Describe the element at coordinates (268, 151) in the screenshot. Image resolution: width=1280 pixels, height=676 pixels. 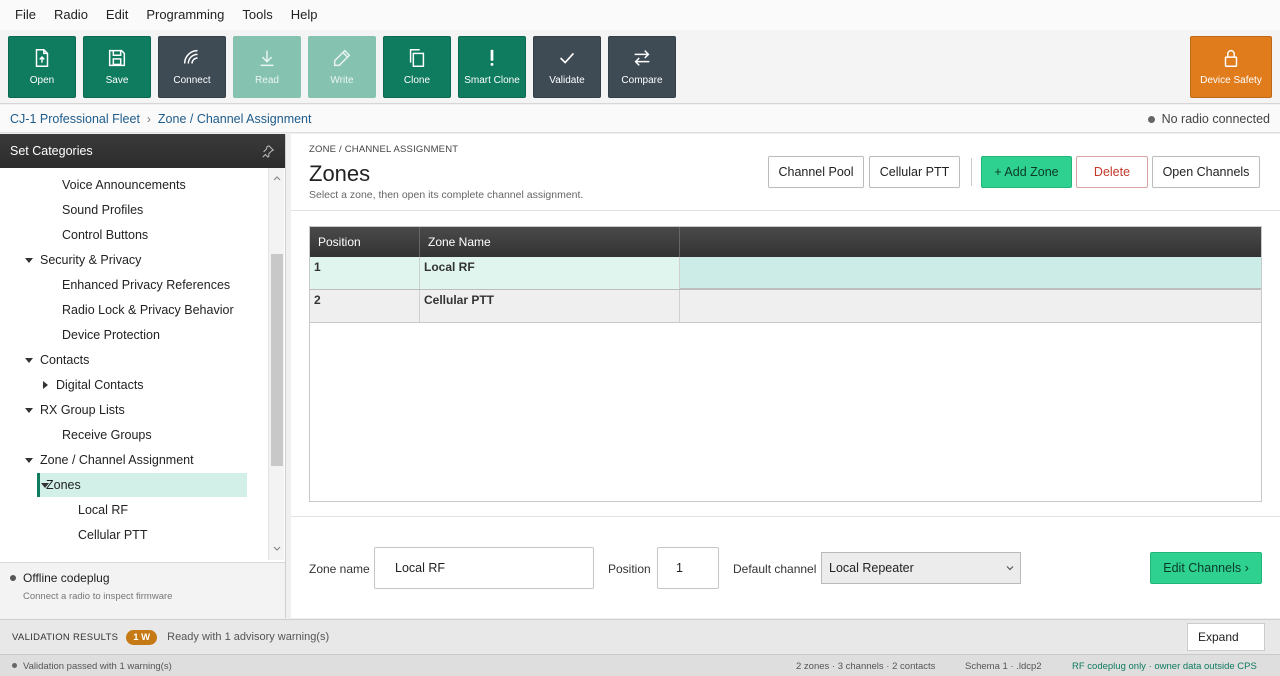
I see `pin-icon` at that location.